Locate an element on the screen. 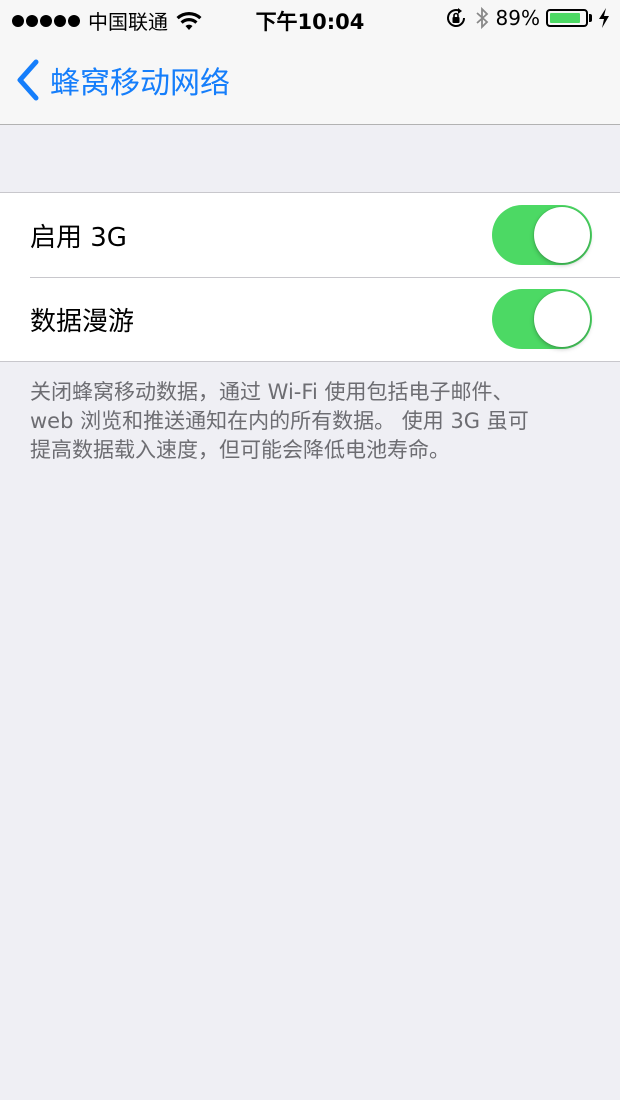 The height and width of the screenshot is (1100, 620). row-label-enable-3g: 启用 3G is located at coordinates (78, 237).